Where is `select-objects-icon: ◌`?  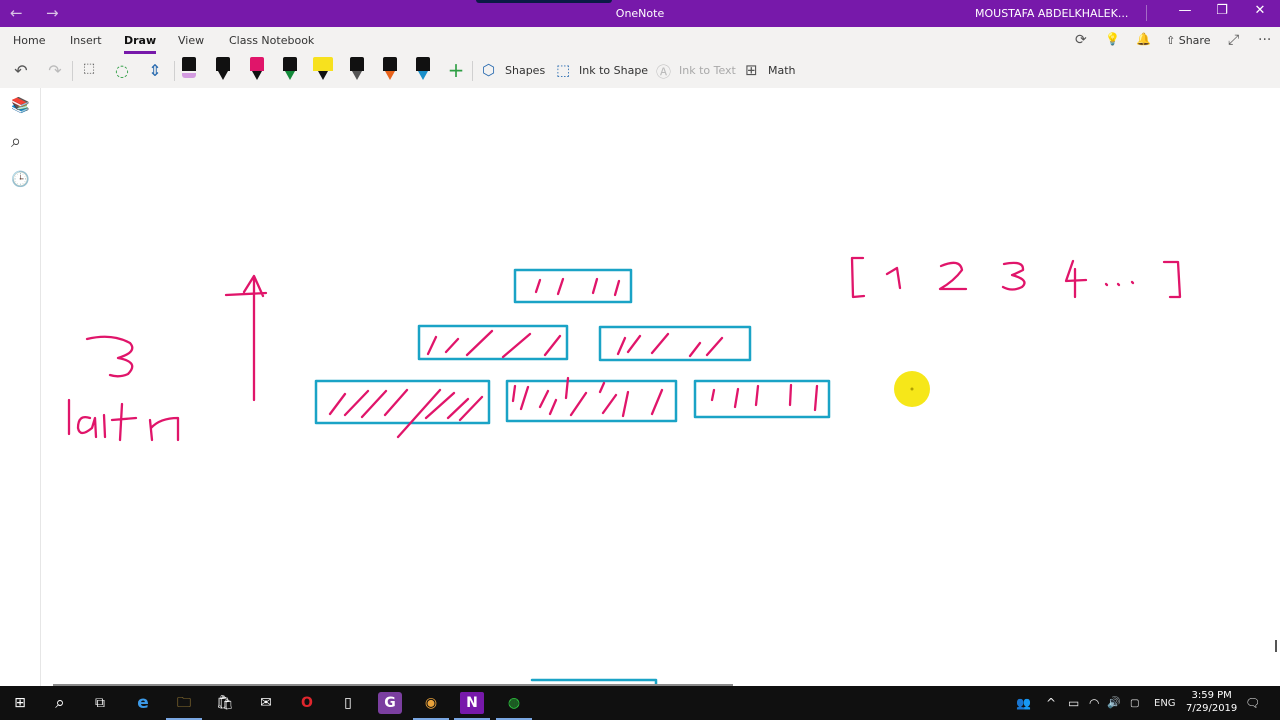
select-objects-icon: ◌ is located at coordinates (122, 70).